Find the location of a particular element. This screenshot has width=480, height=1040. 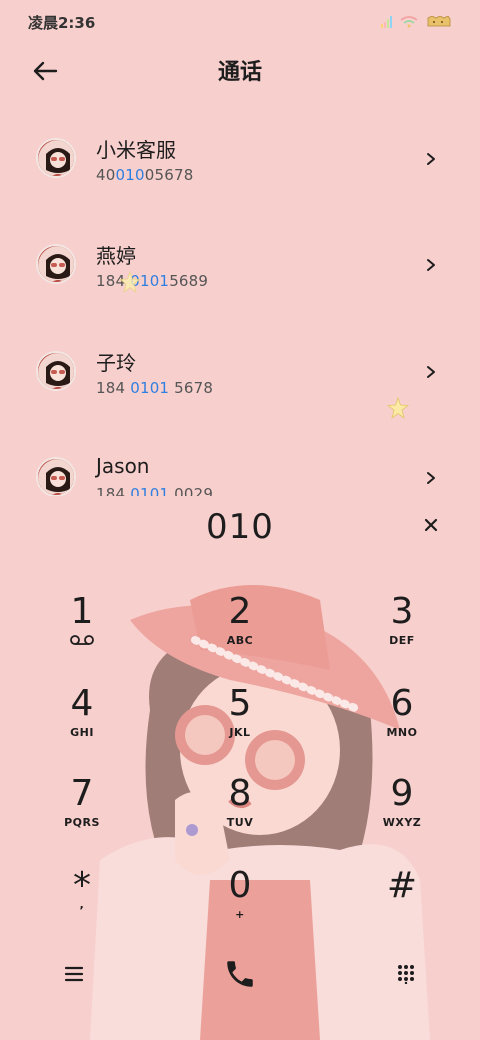

key-3: 3 DEF is located at coordinates (402, 630).